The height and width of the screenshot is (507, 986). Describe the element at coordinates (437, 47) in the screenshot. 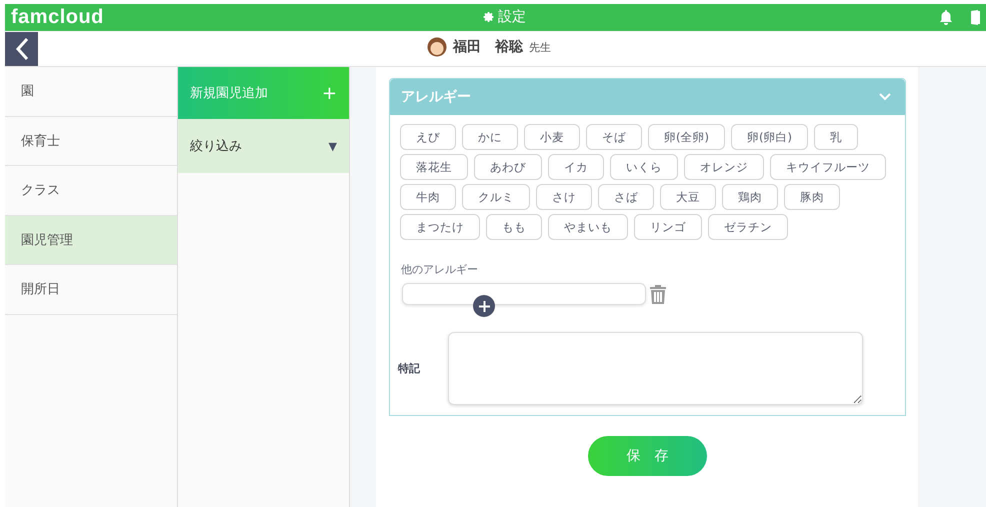

I see `avatar-icon` at that location.